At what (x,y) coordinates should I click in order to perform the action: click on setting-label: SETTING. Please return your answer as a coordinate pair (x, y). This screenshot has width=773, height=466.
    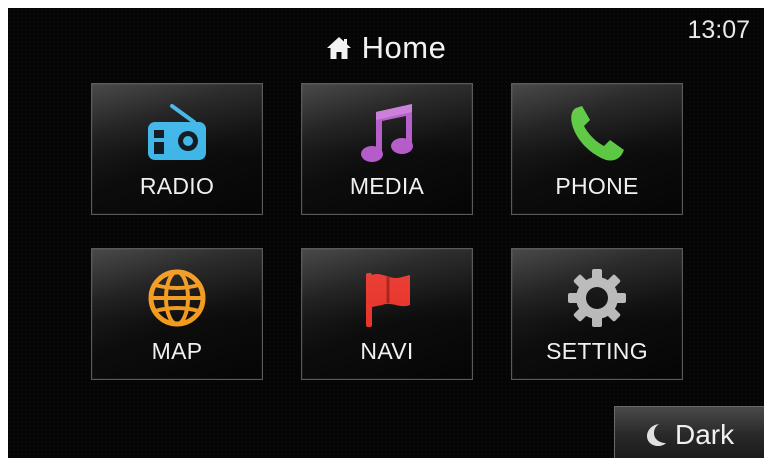
    Looking at the image, I should click on (597, 351).